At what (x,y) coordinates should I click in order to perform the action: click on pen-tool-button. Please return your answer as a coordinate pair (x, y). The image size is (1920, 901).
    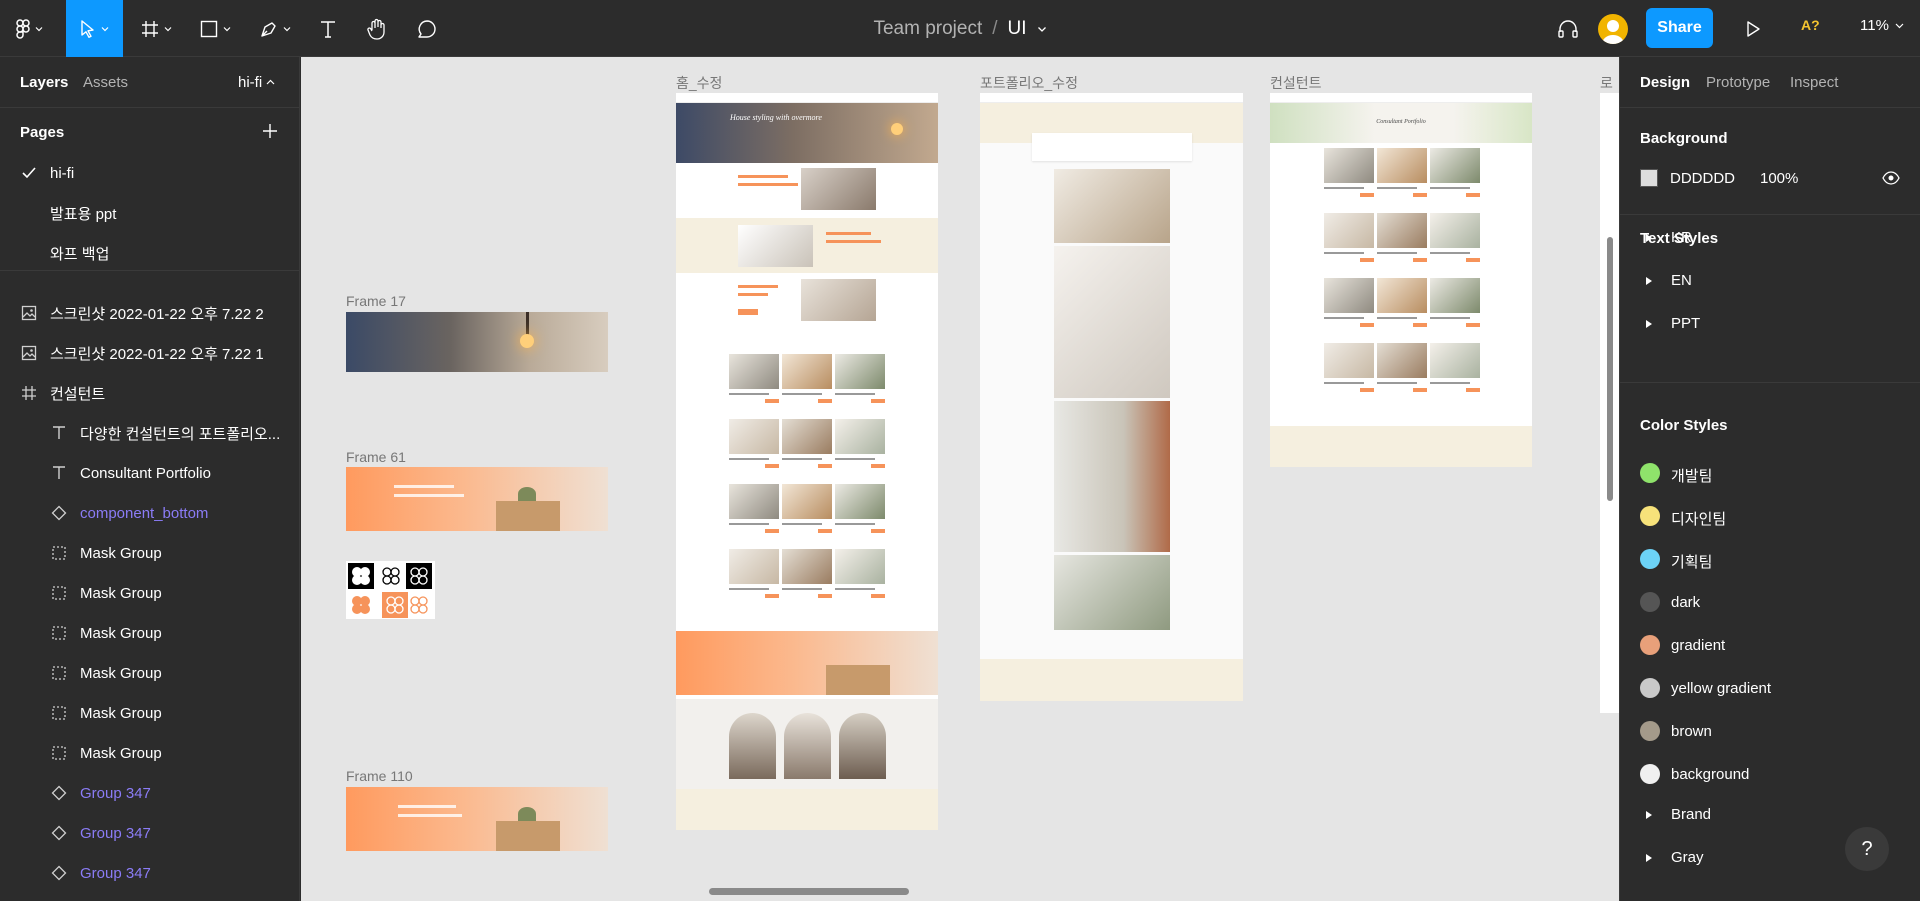
    Looking at the image, I should click on (275, 28).